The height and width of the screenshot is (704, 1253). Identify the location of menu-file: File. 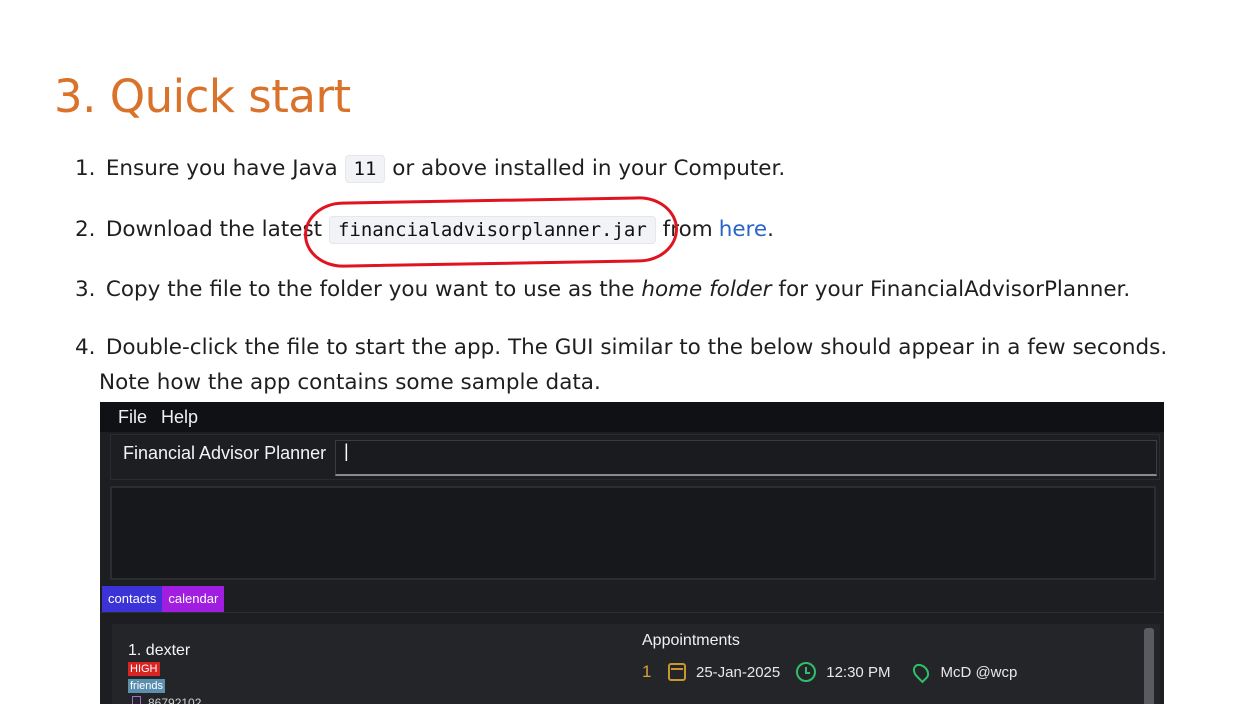
(132, 417).